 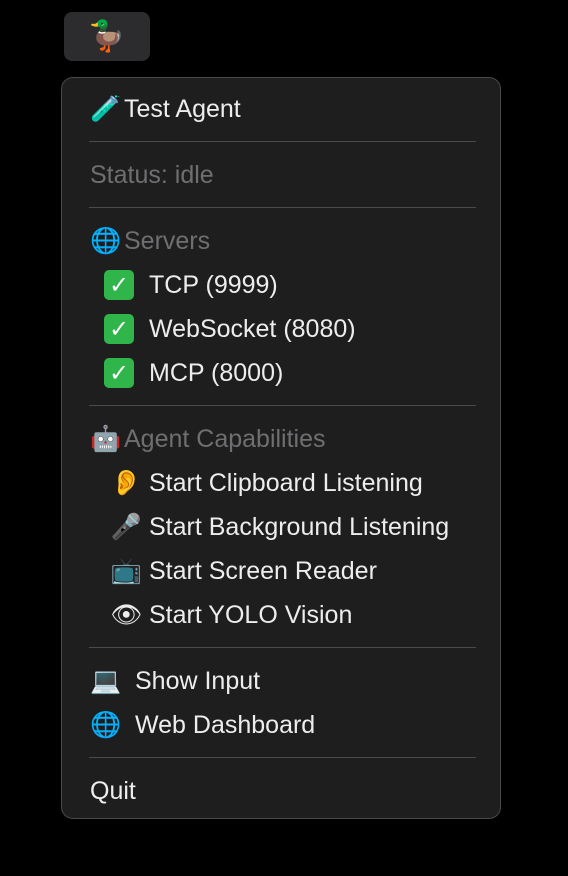 What do you see at coordinates (167, 240) in the screenshot?
I see `section-header-label: Servers` at bounding box center [167, 240].